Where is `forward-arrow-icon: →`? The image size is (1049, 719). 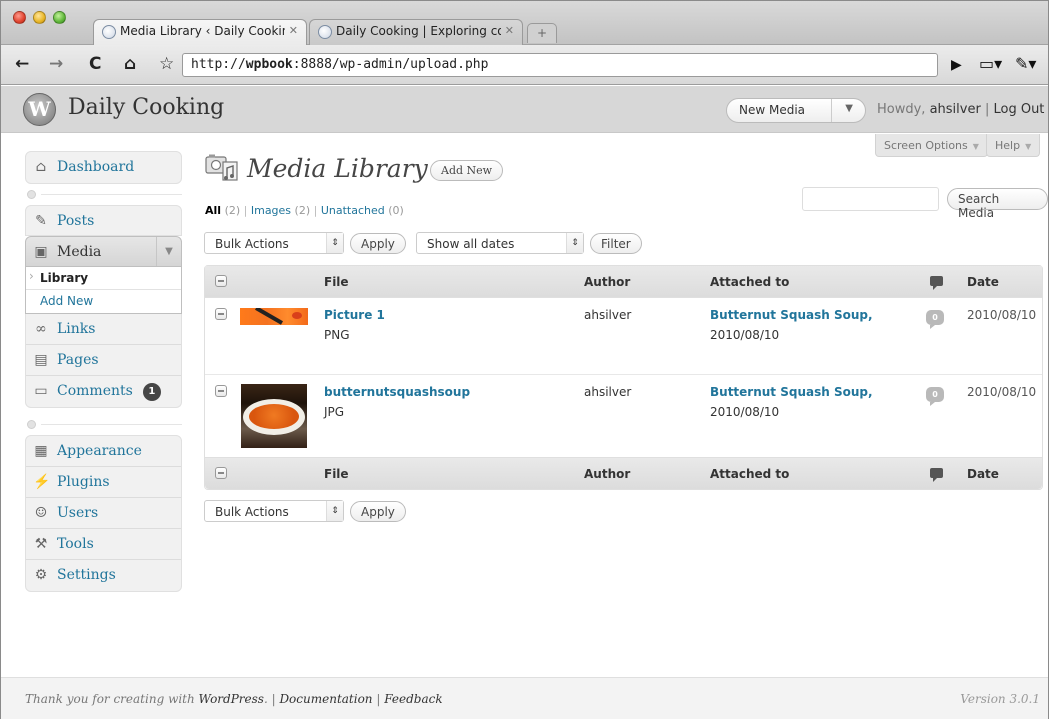
forward-arrow-icon: → is located at coordinates (56, 64).